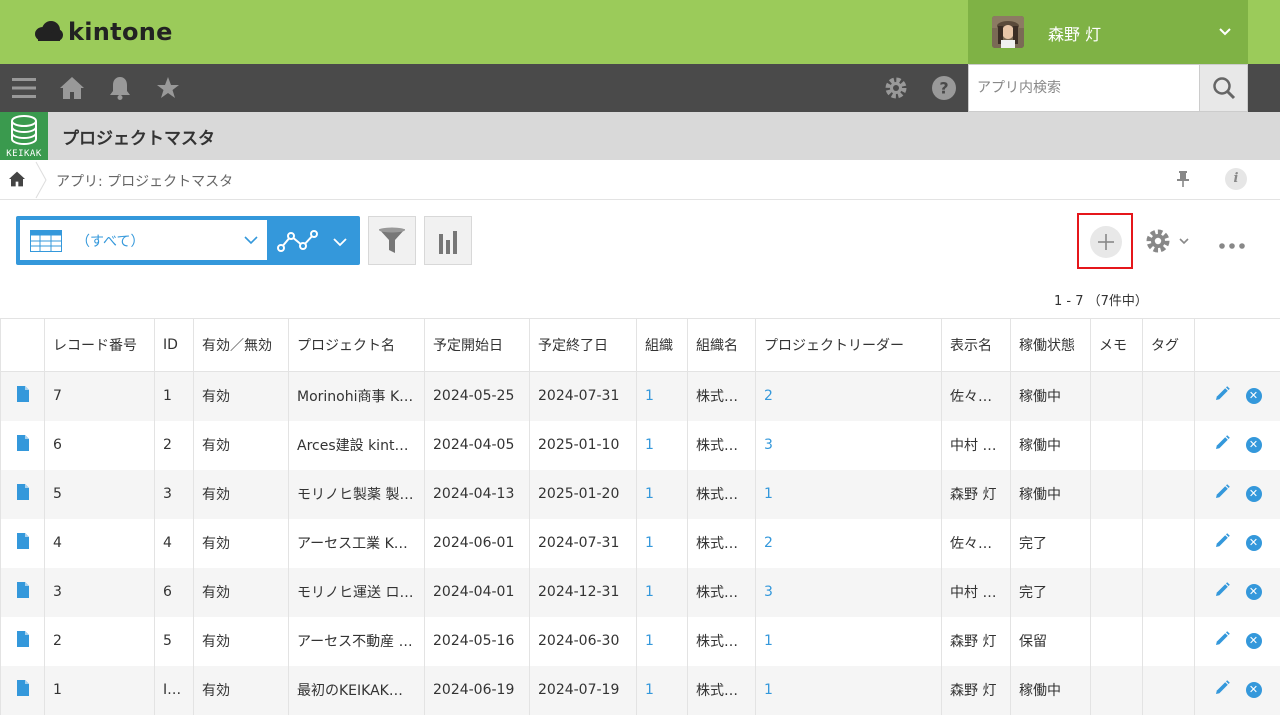  Describe the element at coordinates (174, 345) in the screenshot. I see `header-cell: ID` at that location.